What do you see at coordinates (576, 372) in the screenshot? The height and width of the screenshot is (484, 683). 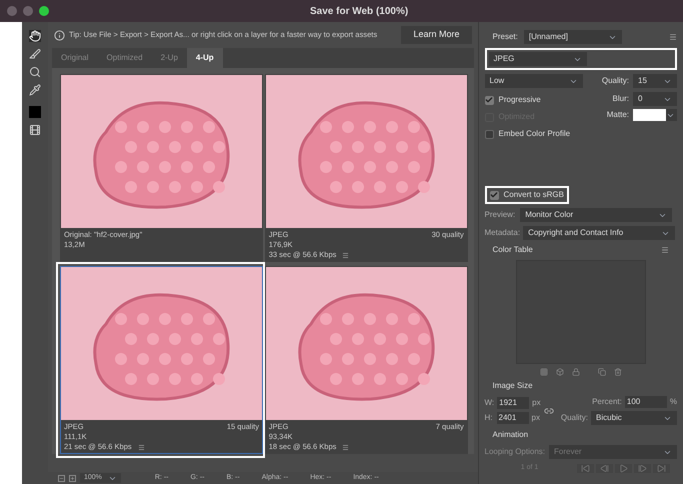 I see `lock-icon` at bounding box center [576, 372].